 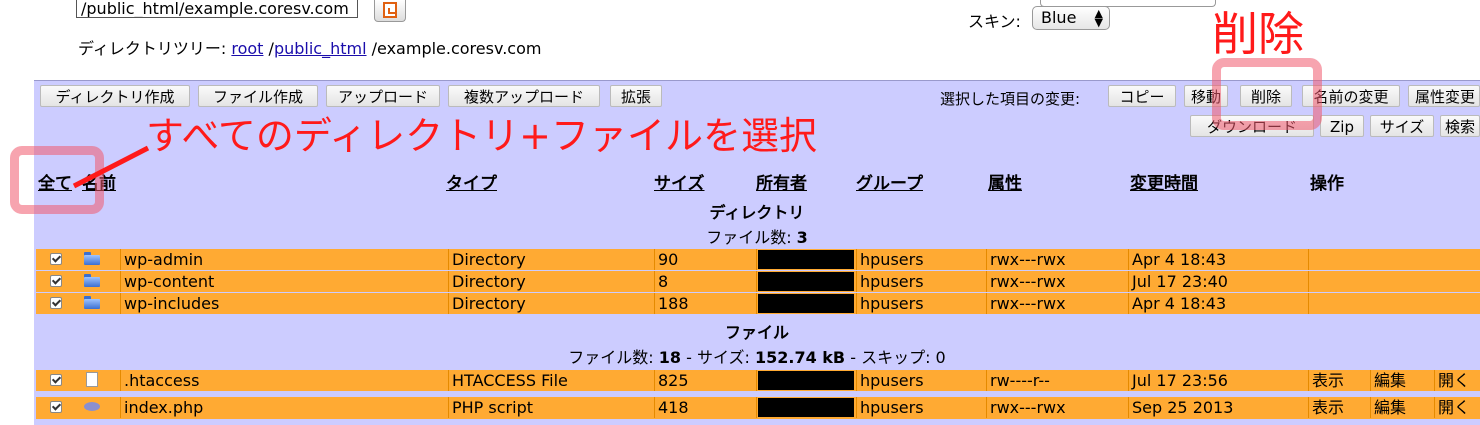 What do you see at coordinates (802, 237) in the screenshot?
I see `count-value: 3` at bounding box center [802, 237].